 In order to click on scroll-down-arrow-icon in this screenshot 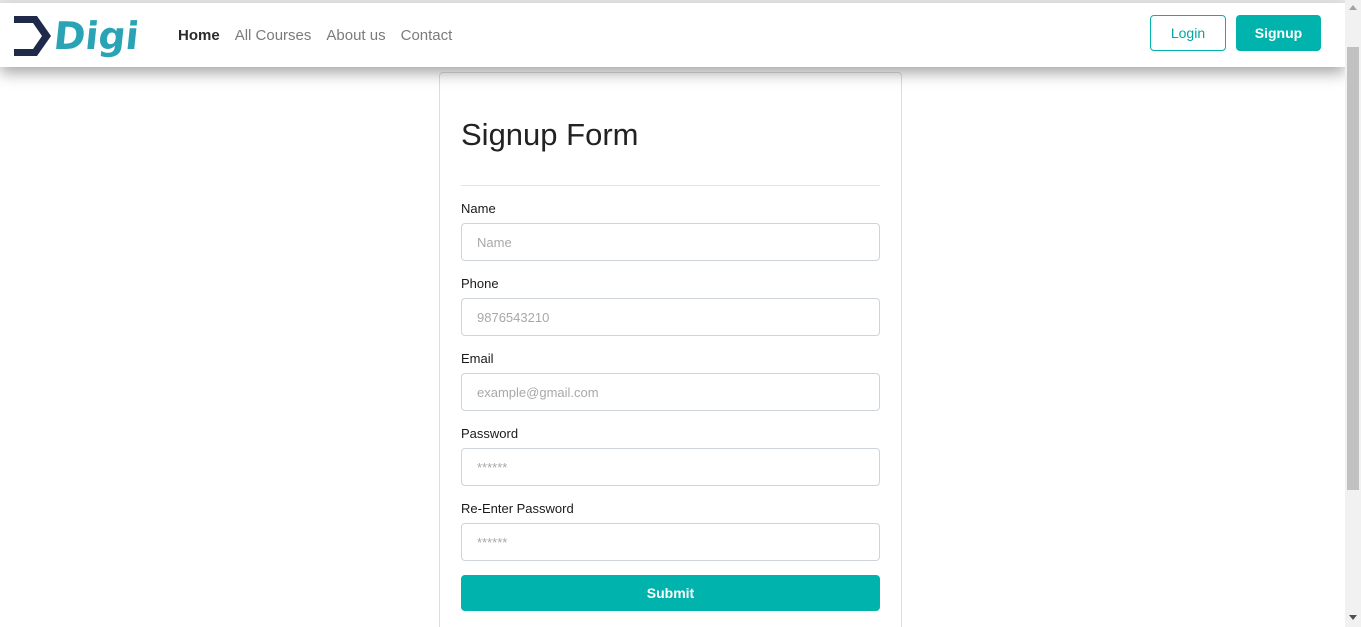, I will do `click(1353, 617)`.